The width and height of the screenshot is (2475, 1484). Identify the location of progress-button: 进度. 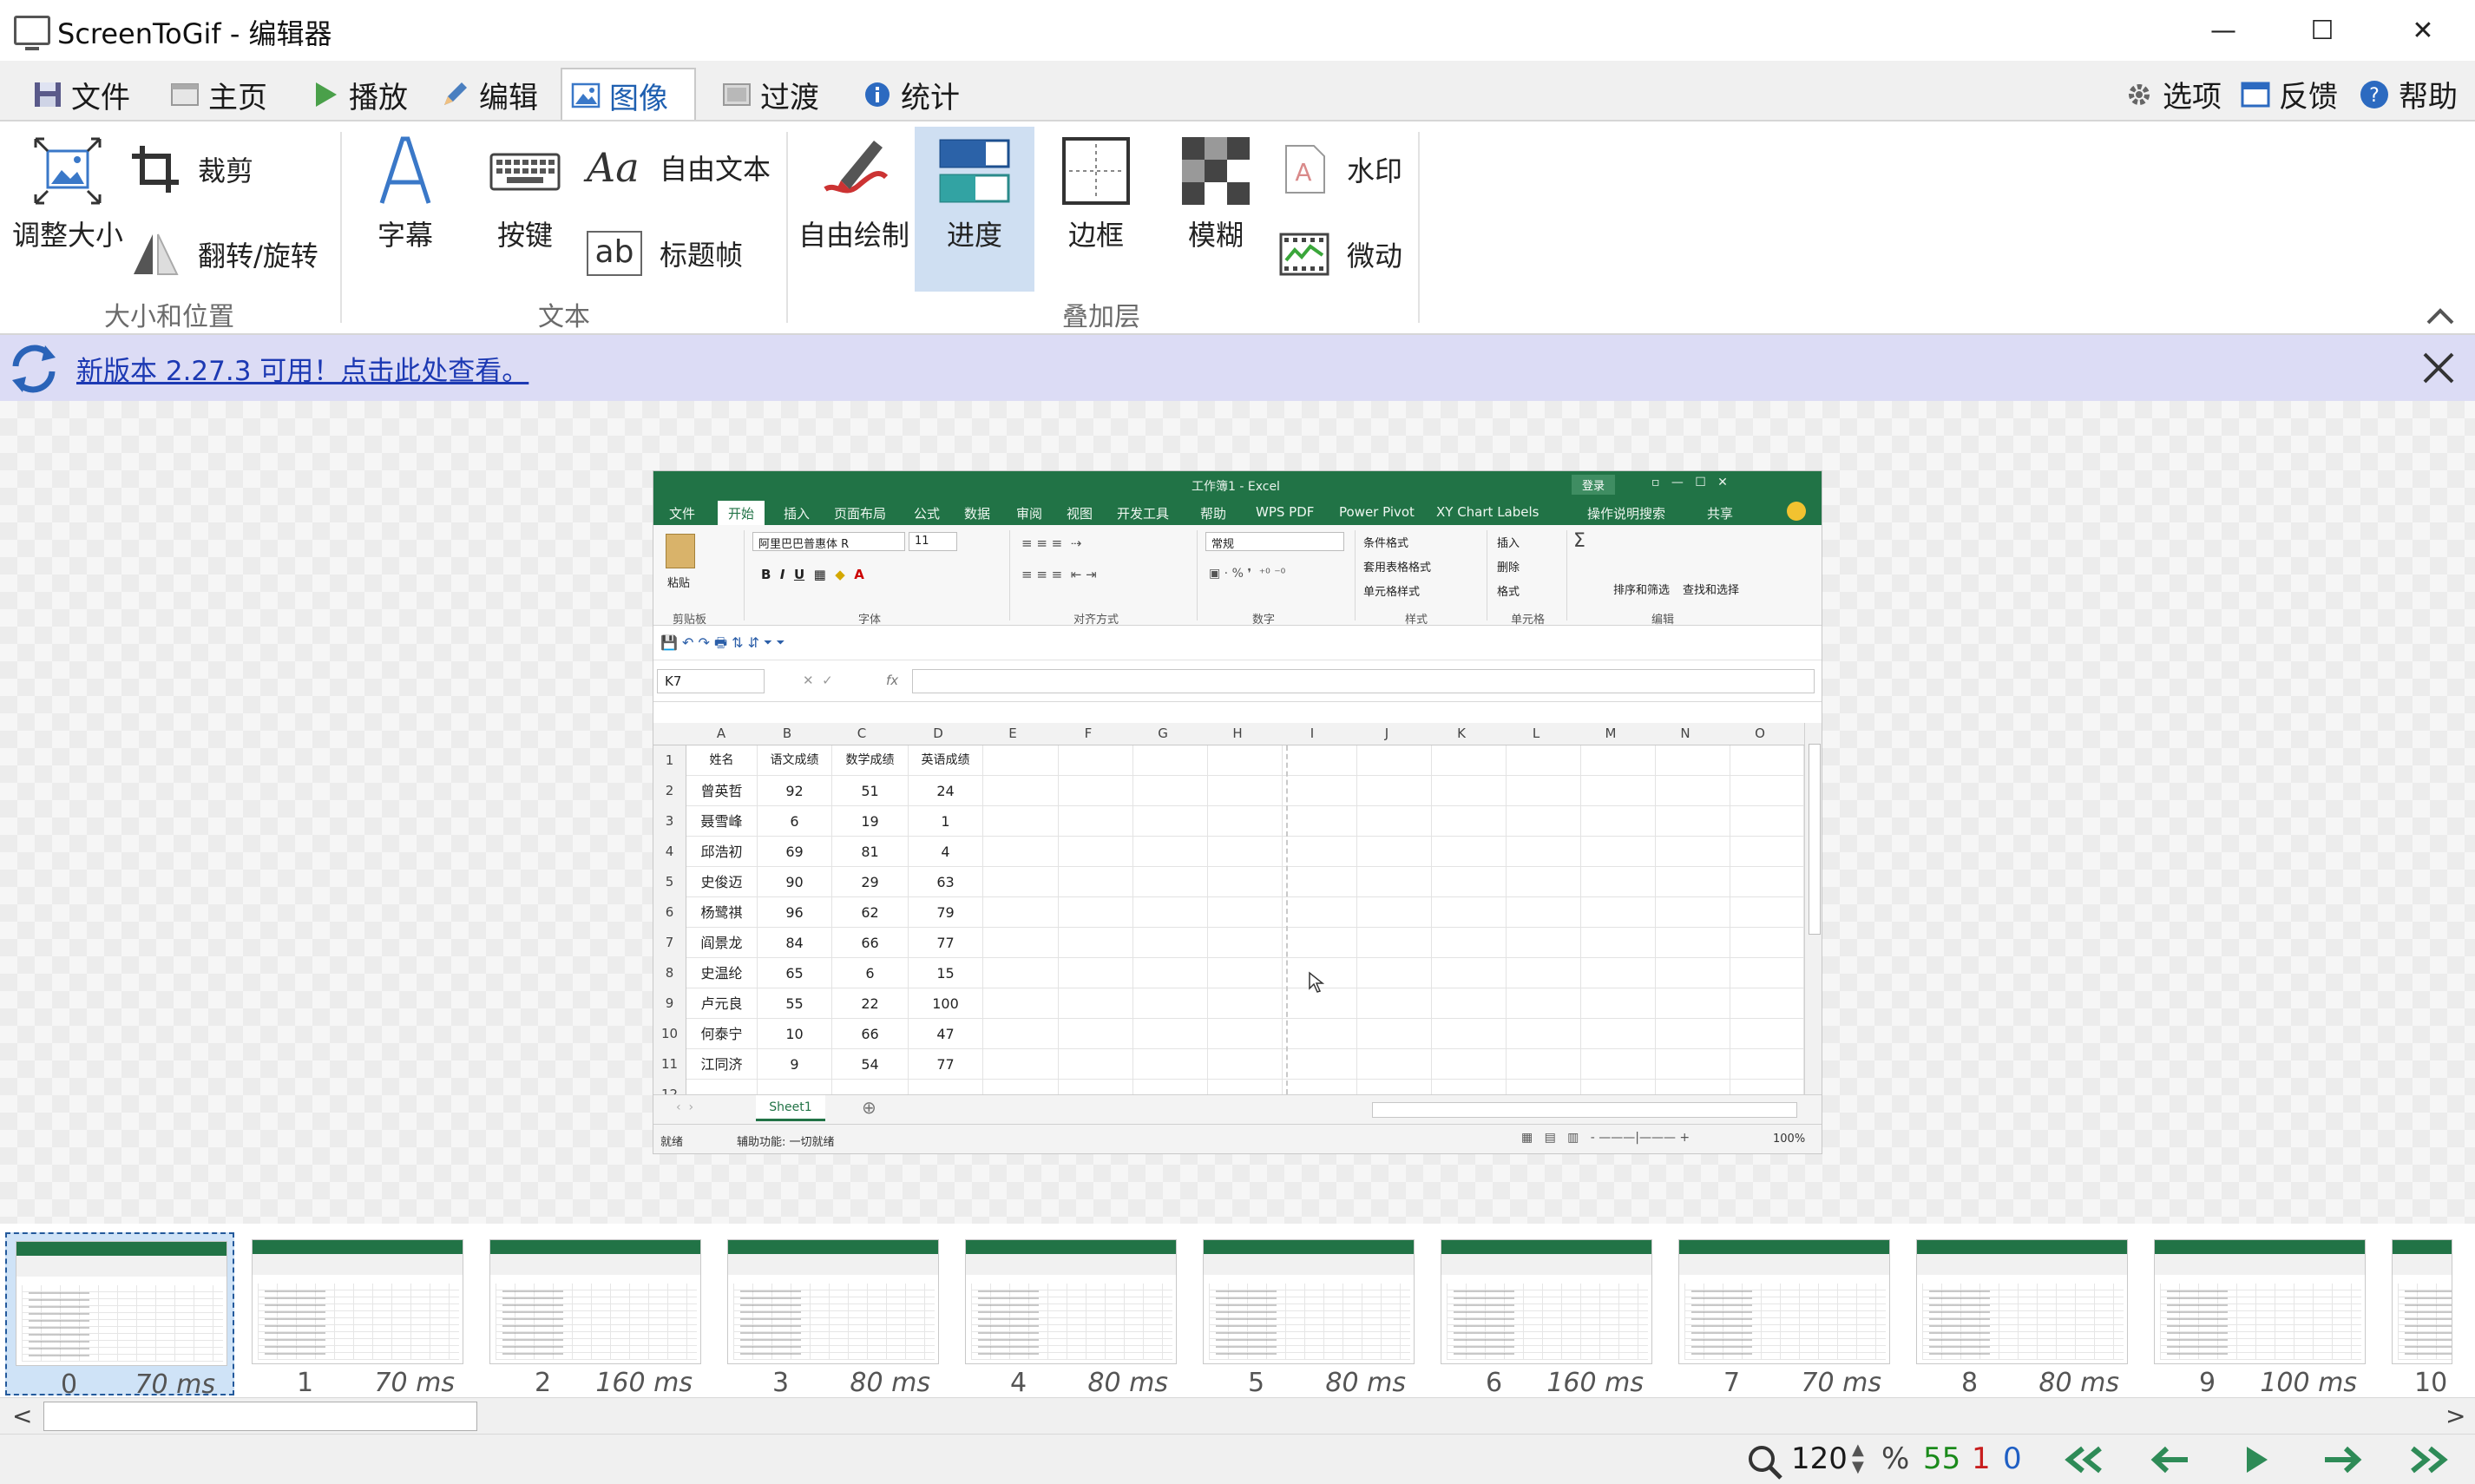
(975, 209).